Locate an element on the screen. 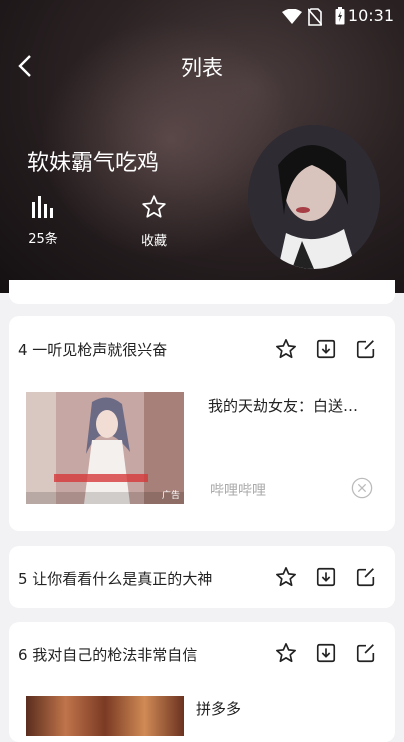 The image size is (404, 742). close-ad-icon is located at coordinates (362, 488).